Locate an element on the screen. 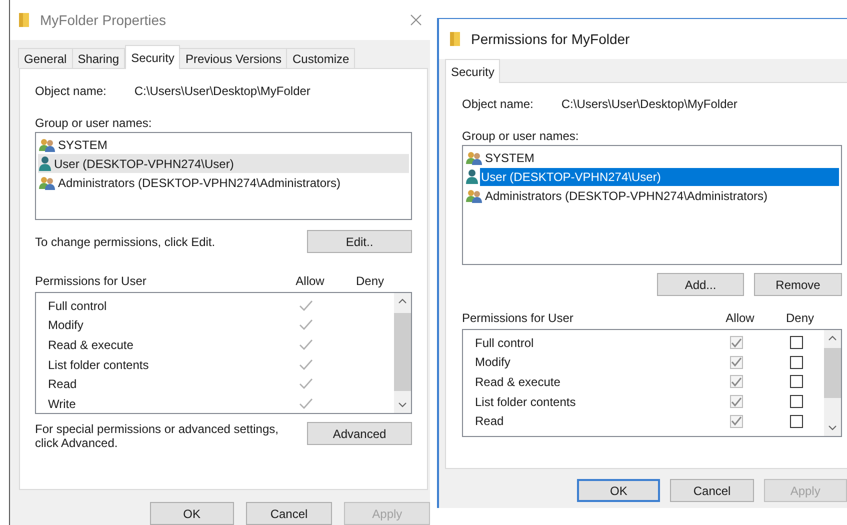  advanced-button: Advanced is located at coordinates (359, 433).